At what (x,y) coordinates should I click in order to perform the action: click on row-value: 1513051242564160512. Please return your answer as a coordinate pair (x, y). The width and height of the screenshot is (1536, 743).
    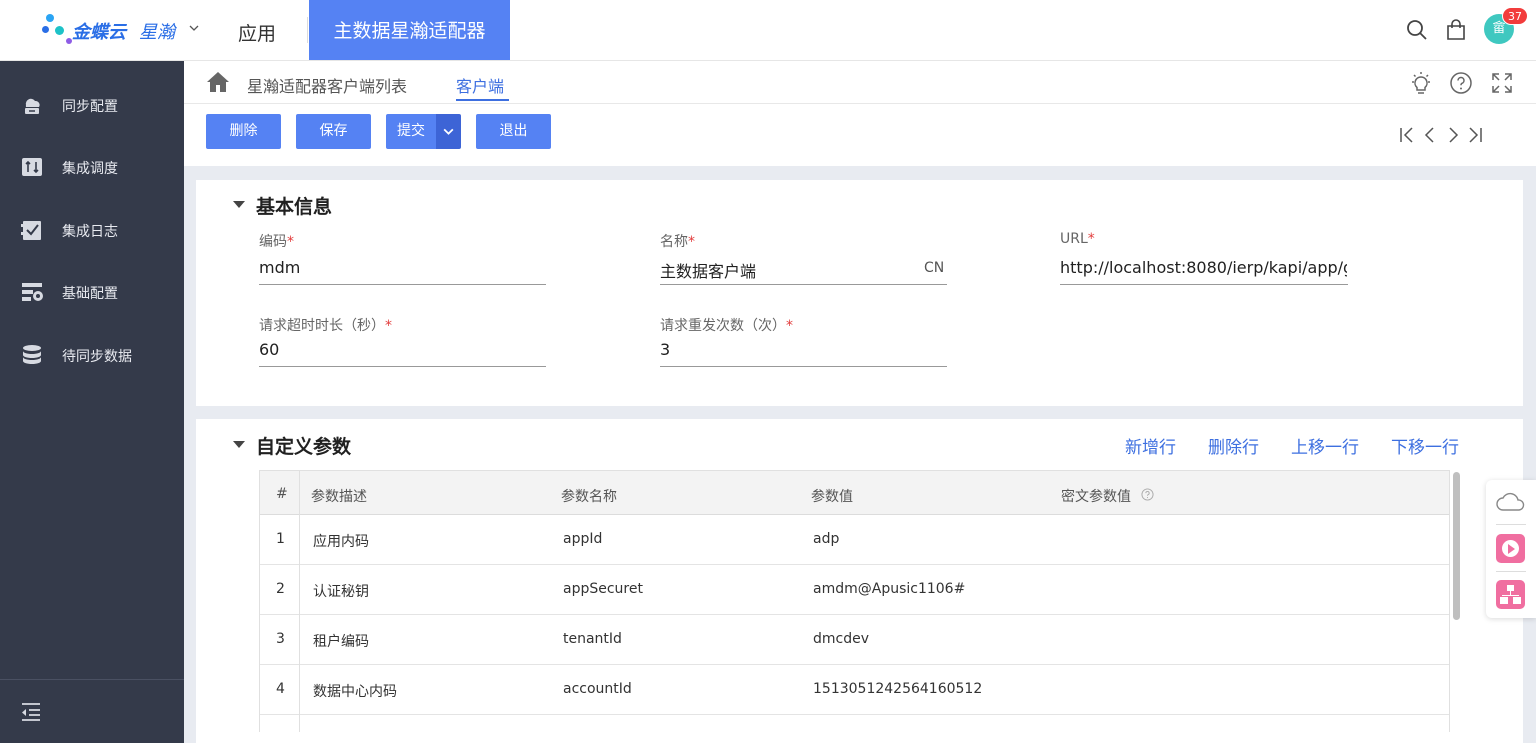
    Looking at the image, I should click on (897, 689).